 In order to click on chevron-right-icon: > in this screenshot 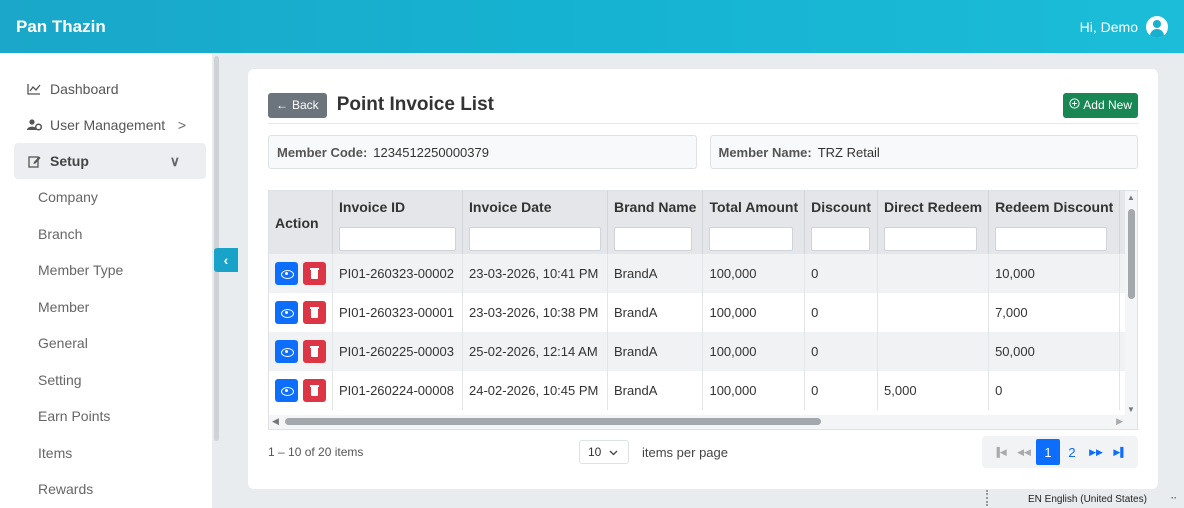, I will do `click(181, 125)`.